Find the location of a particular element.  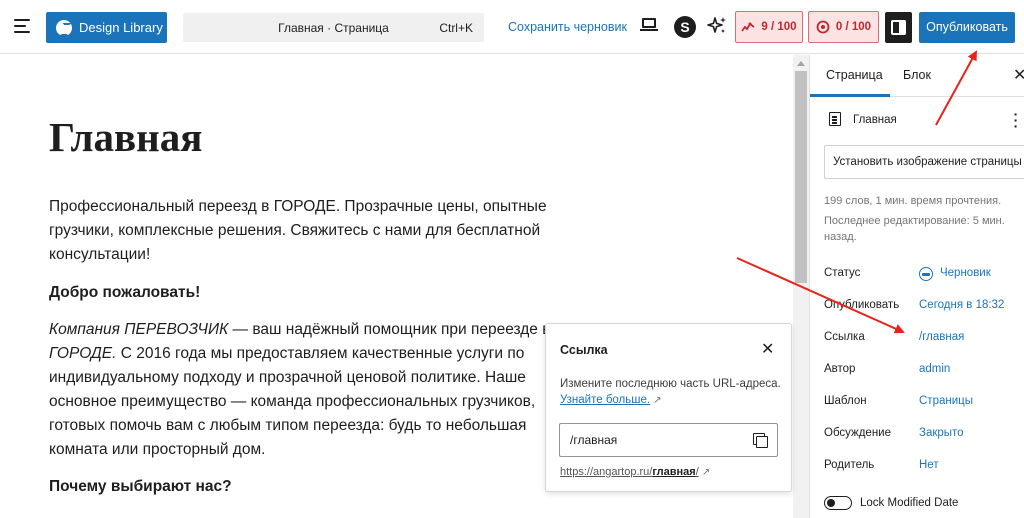

sidebar-tabs: Страница Блок ✕ is located at coordinates (917, 76).